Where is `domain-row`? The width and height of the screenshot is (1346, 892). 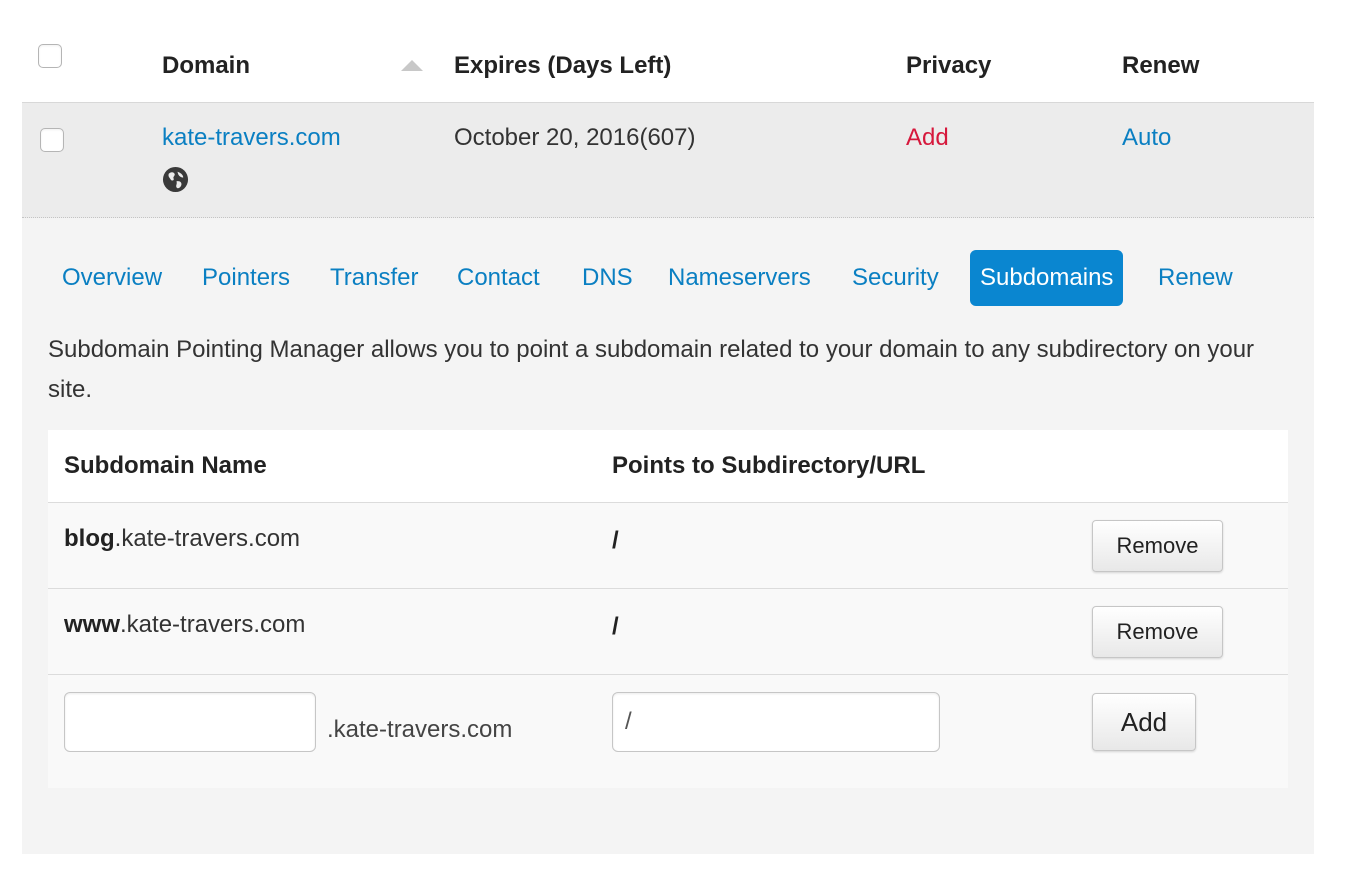
domain-row is located at coordinates (668, 160).